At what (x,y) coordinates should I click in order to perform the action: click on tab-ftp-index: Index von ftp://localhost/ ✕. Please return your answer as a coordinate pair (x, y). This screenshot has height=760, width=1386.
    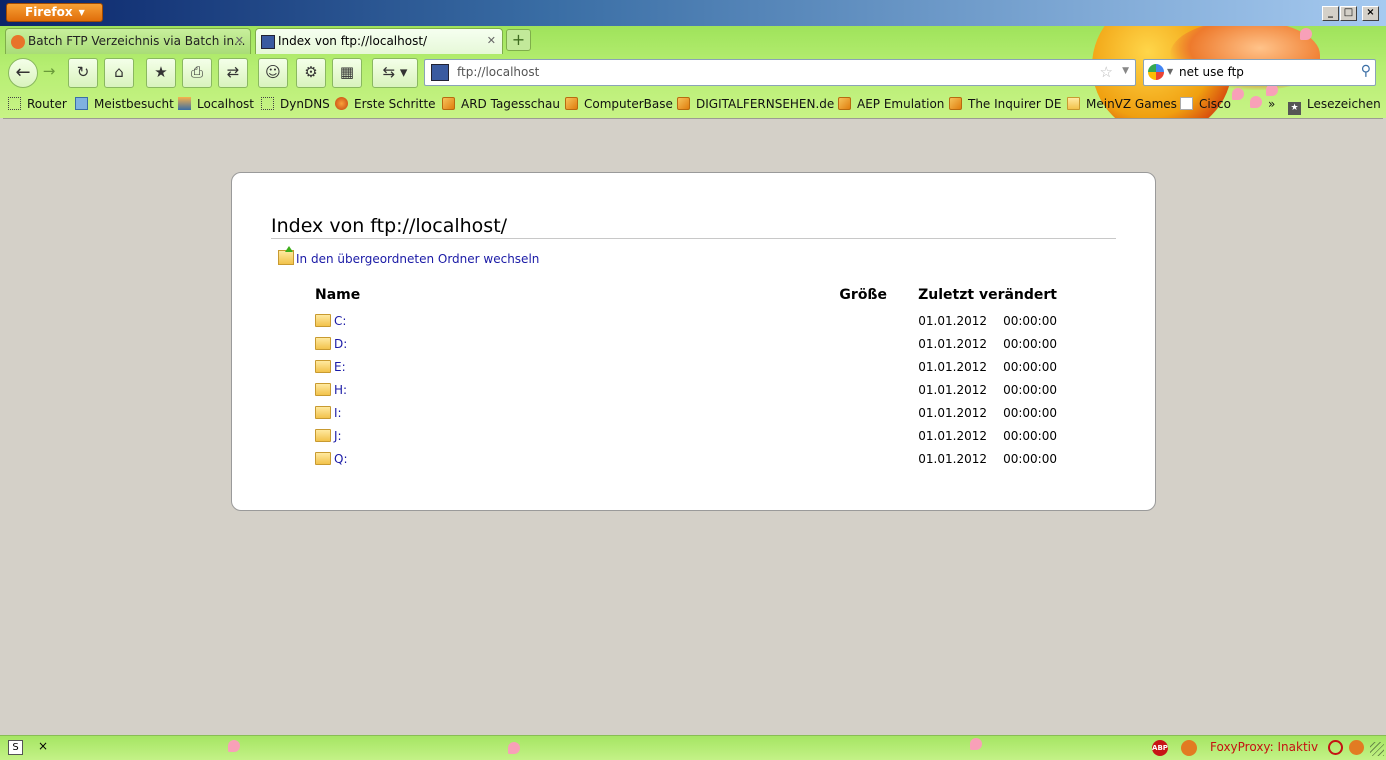
    Looking at the image, I should click on (379, 41).